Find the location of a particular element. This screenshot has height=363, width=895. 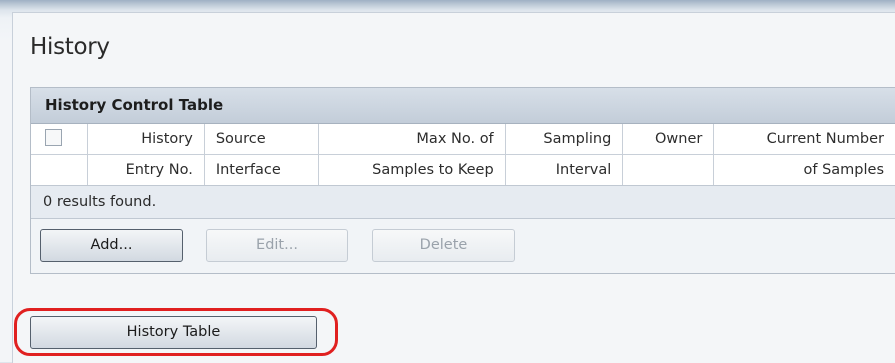

col-current-number-line2: of Samples is located at coordinates (804, 169).